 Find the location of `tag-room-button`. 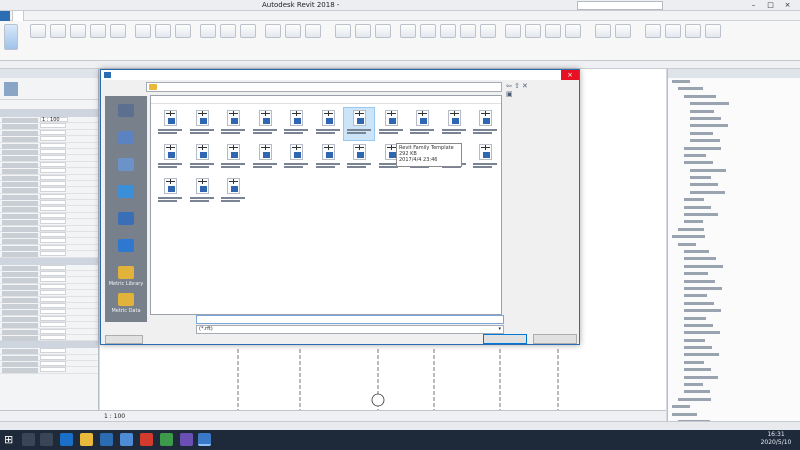

tag-room-button is located at coordinates (448, 31).